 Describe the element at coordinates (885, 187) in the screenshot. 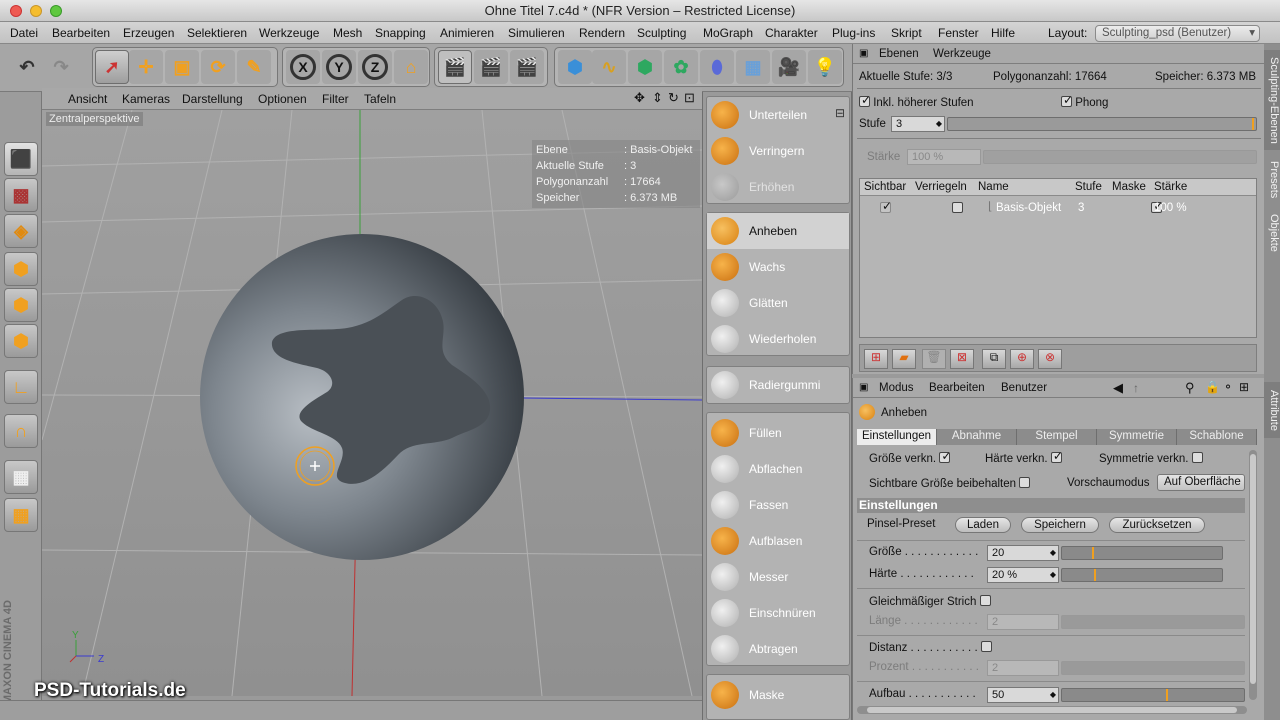

I see `col-sichtbar: Sichtbar` at that location.